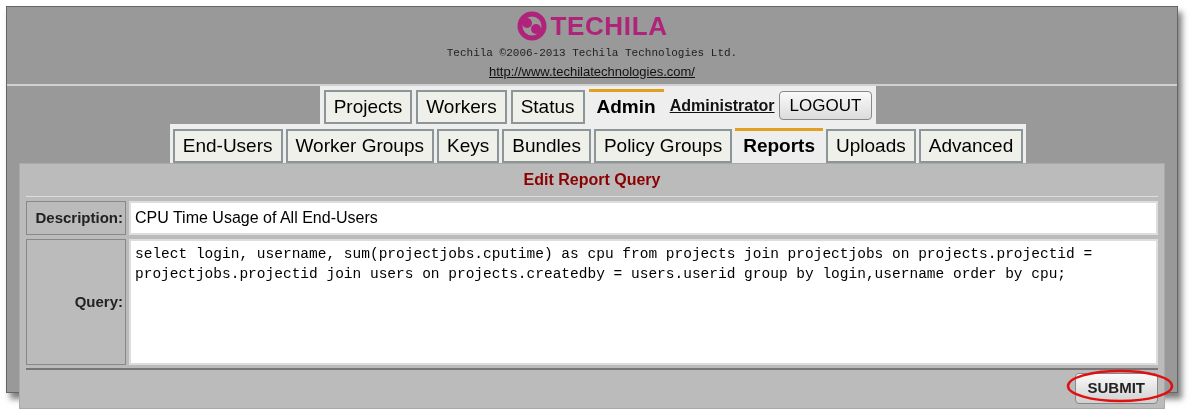 This screenshot has width=1200, height=415. I want to click on description-field: CPU Time Usage of All End-Users, so click(643, 218).